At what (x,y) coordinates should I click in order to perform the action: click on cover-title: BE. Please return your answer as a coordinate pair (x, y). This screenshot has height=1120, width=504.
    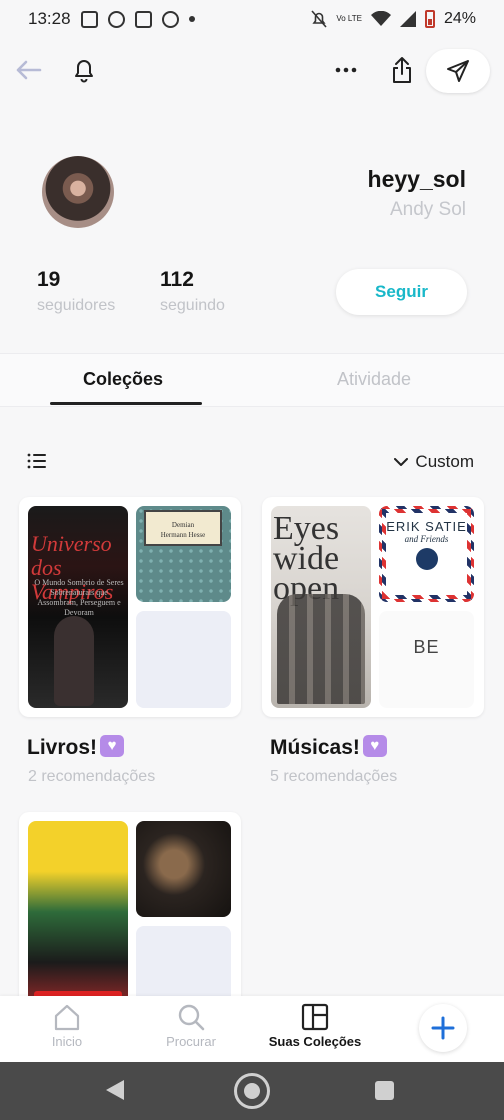
    Looking at the image, I should click on (426, 647).